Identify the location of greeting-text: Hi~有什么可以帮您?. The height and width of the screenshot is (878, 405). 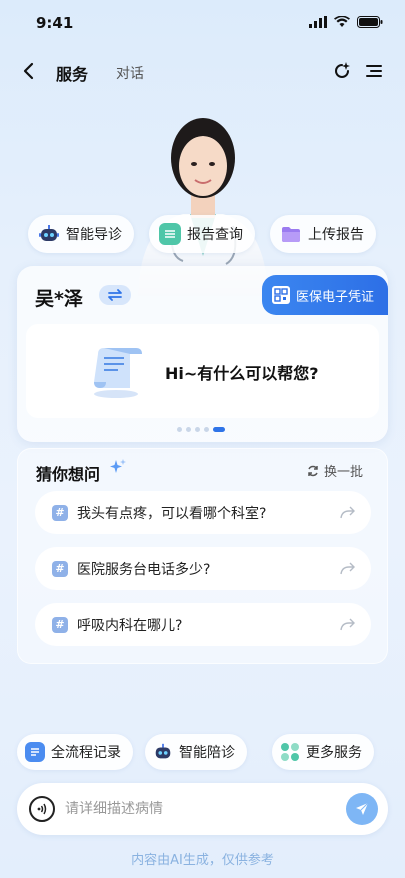
(242, 373).